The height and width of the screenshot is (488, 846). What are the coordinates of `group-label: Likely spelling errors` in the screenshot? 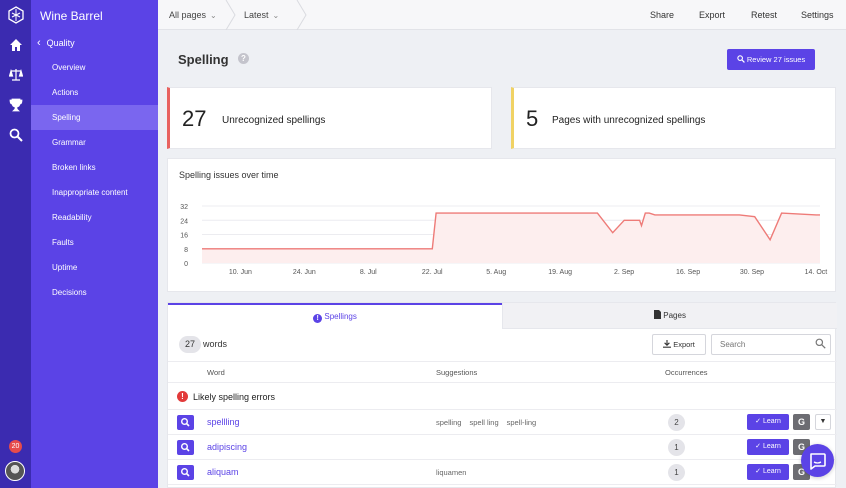 It's located at (234, 397).